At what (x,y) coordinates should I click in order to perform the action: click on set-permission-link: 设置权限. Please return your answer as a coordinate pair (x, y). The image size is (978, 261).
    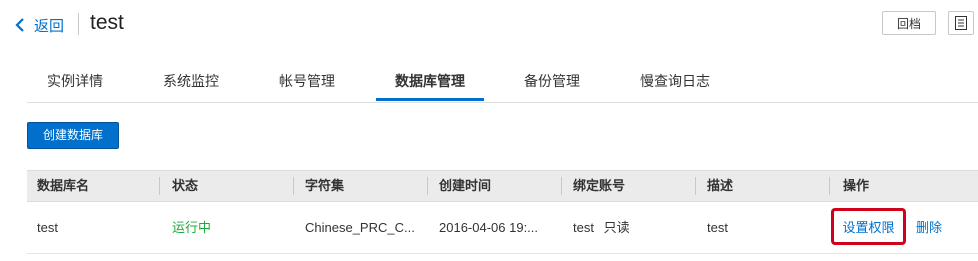
    Looking at the image, I should click on (868, 226).